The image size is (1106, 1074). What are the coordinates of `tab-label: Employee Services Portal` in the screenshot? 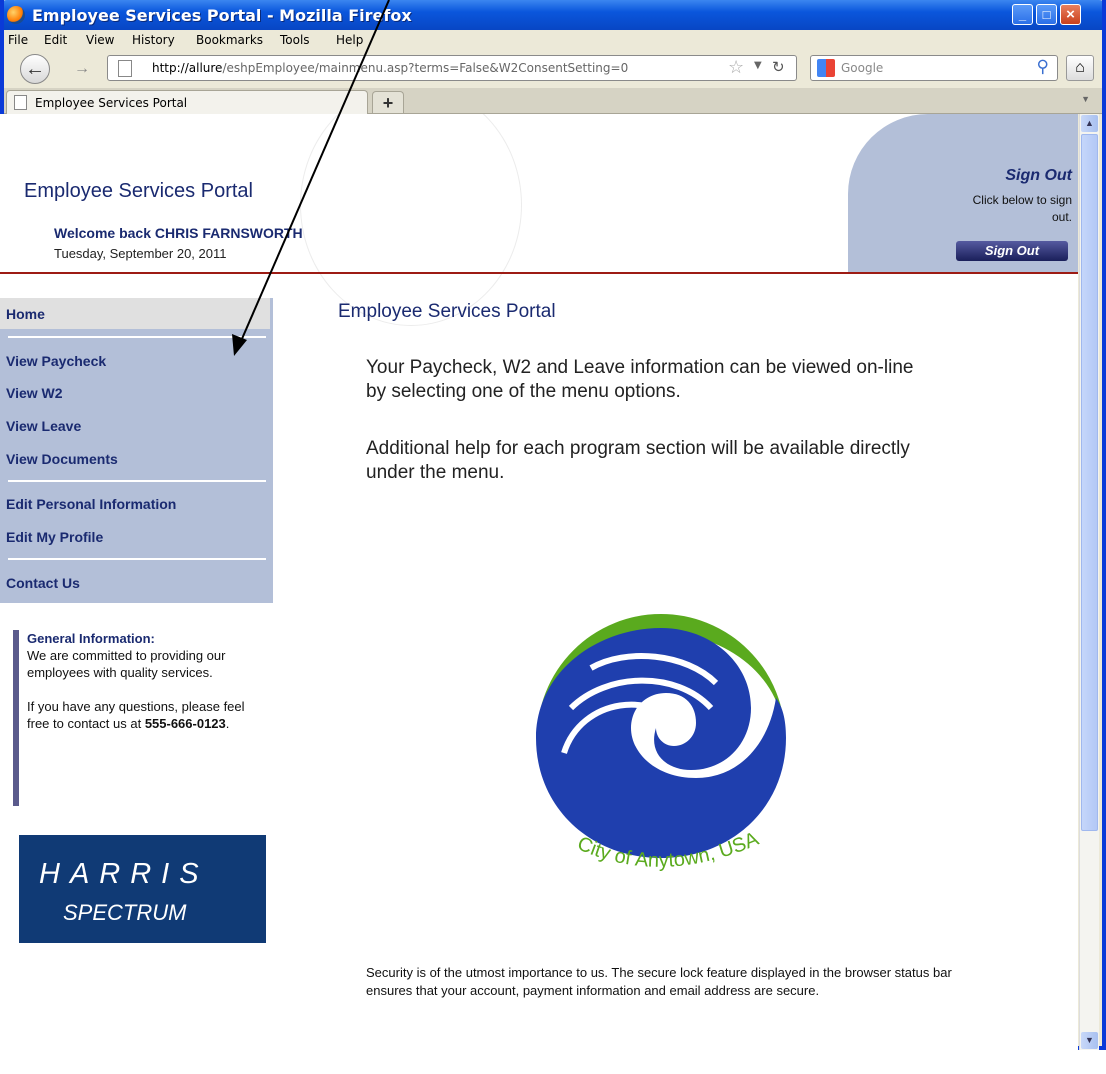 It's located at (111, 103).